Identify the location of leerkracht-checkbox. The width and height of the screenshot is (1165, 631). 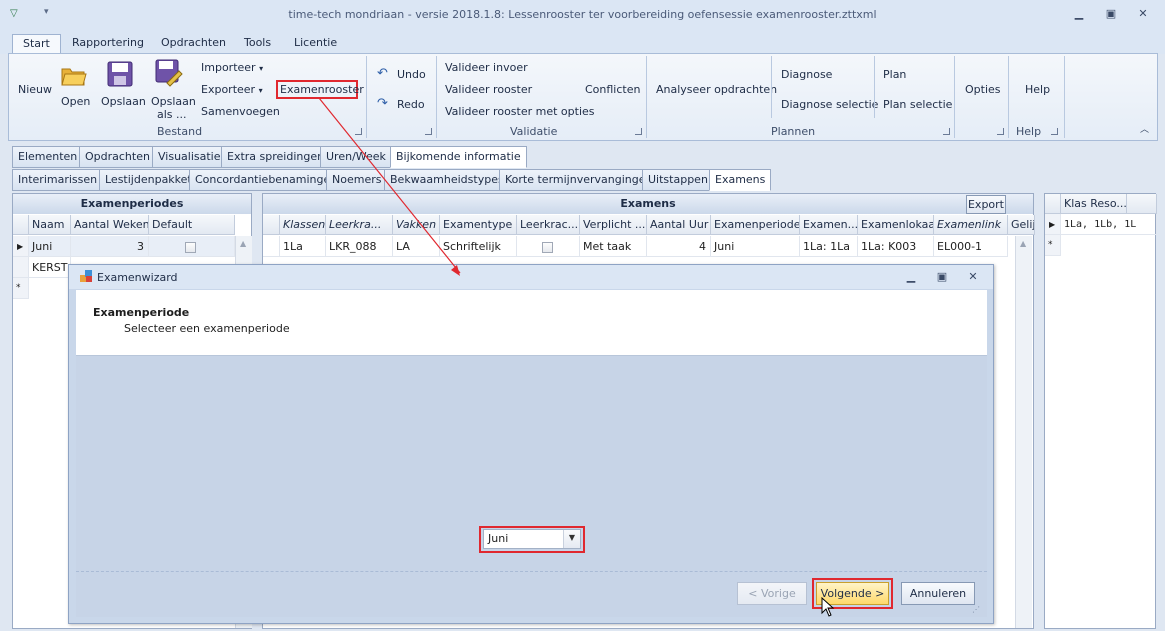
(547, 247).